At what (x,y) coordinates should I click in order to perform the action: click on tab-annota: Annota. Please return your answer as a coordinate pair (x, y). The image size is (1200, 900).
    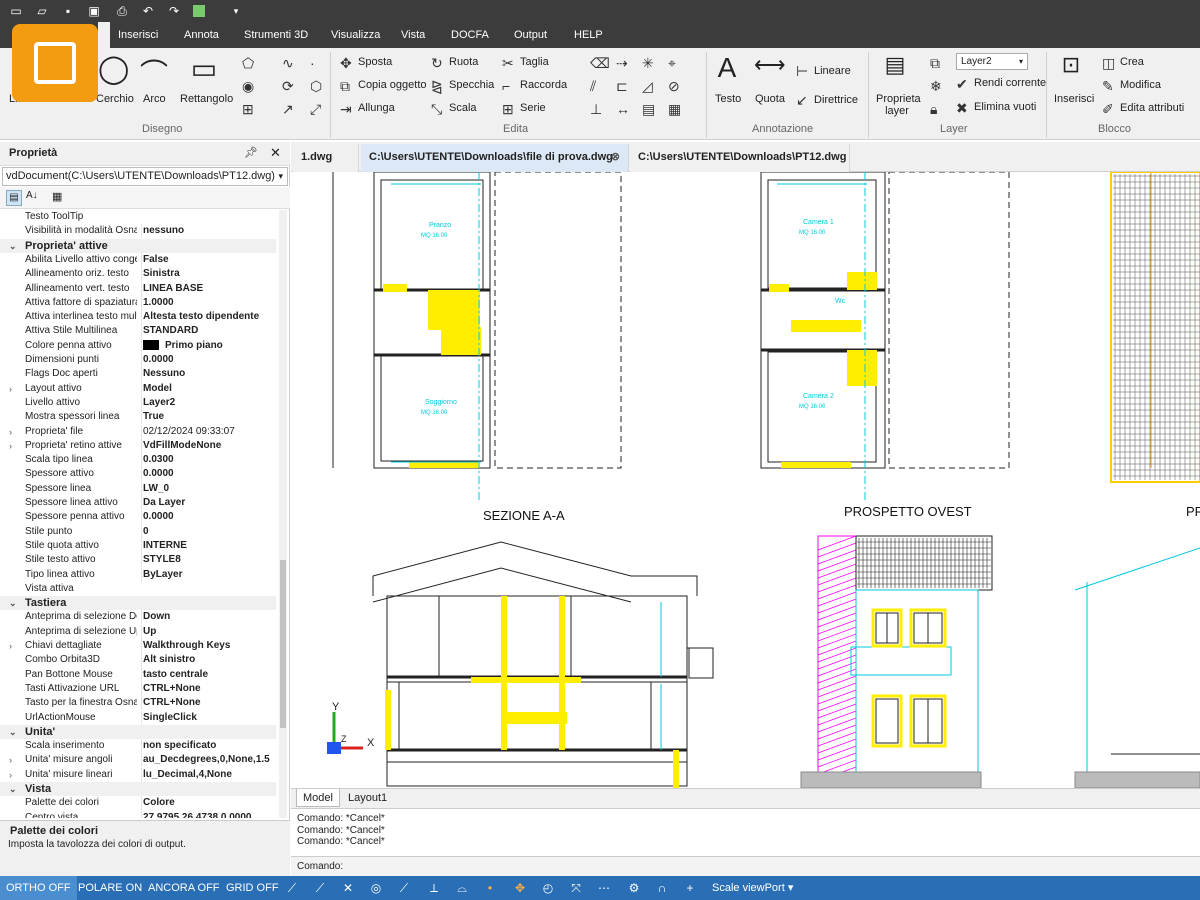
    Looking at the image, I should click on (201, 35).